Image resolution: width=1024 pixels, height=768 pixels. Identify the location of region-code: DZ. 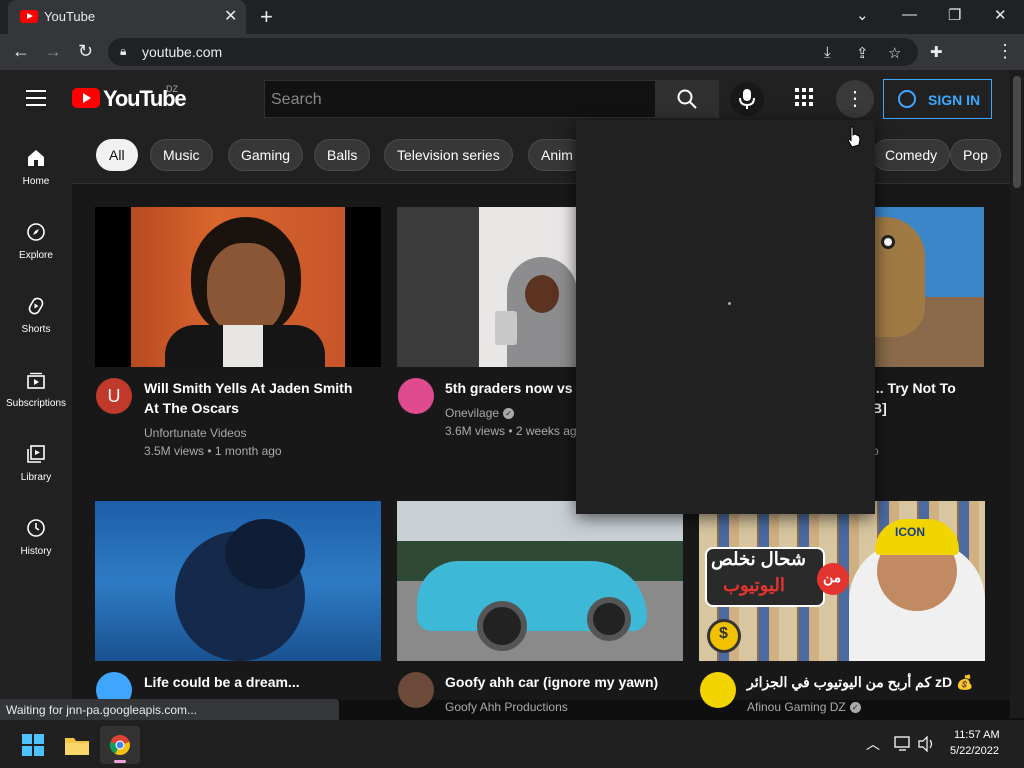
(172, 89).